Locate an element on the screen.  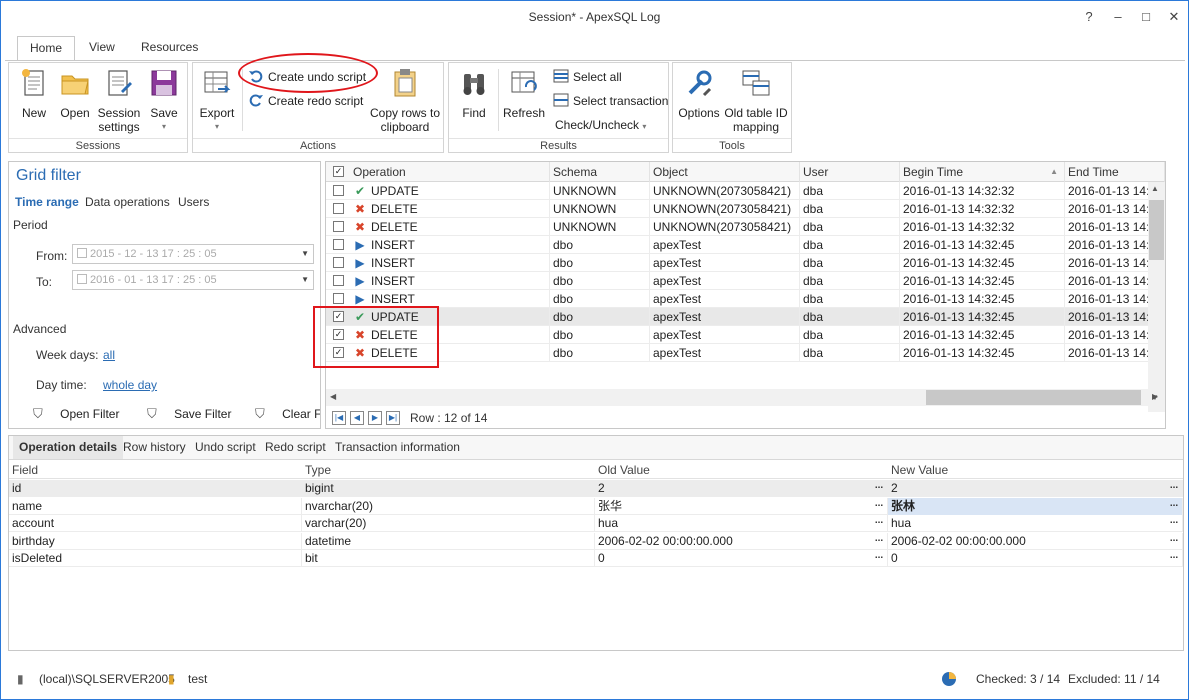
col-object: Object is located at coordinates (725, 172).